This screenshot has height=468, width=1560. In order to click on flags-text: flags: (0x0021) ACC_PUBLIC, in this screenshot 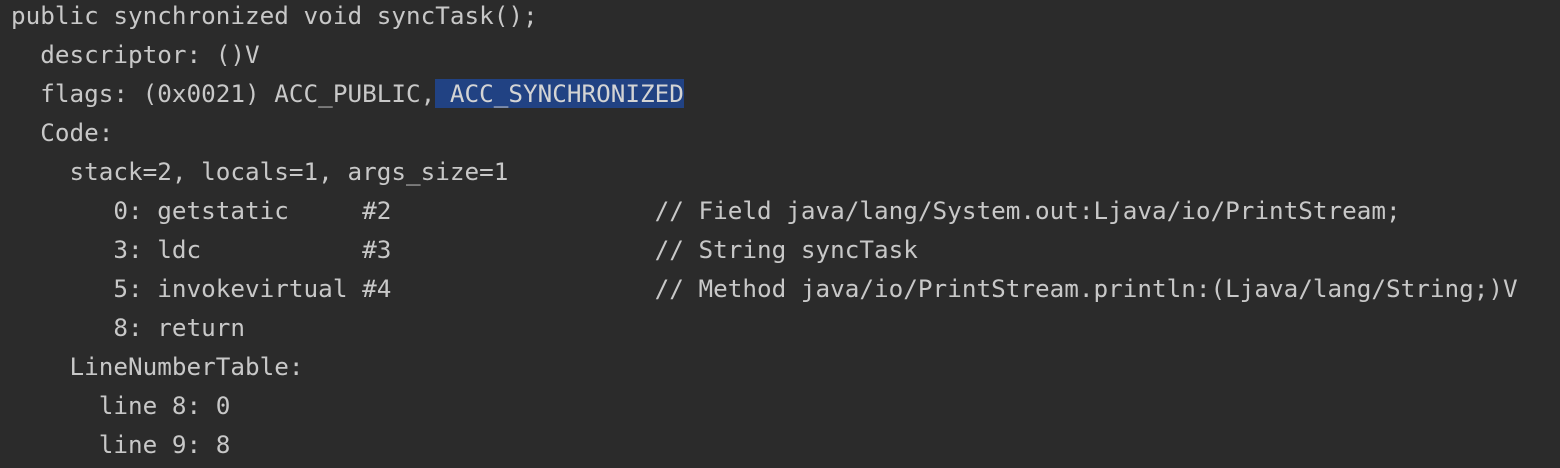, I will do `click(223, 93)`.